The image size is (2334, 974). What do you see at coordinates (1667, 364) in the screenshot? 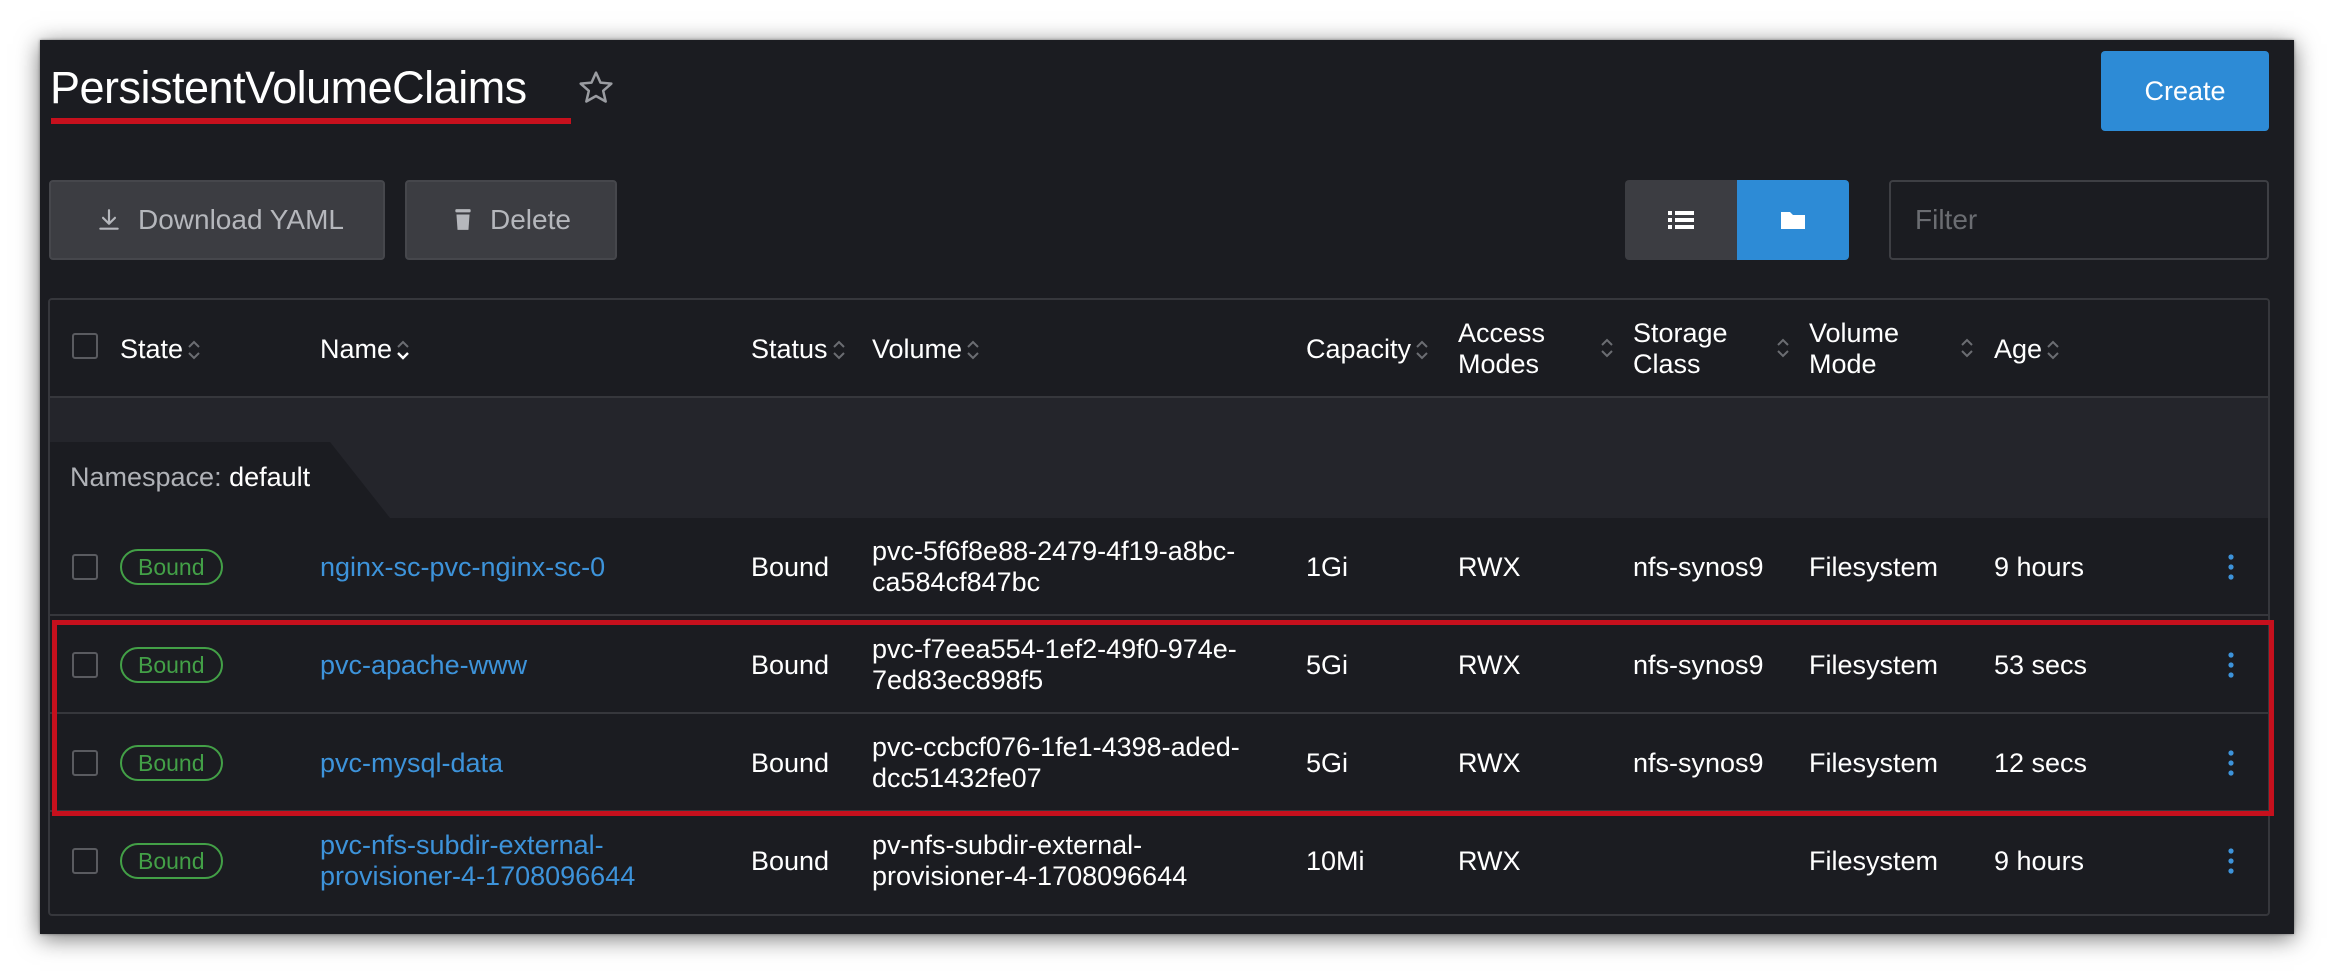
I see `column-header-label: Class` at bounding box center [1667, 364].